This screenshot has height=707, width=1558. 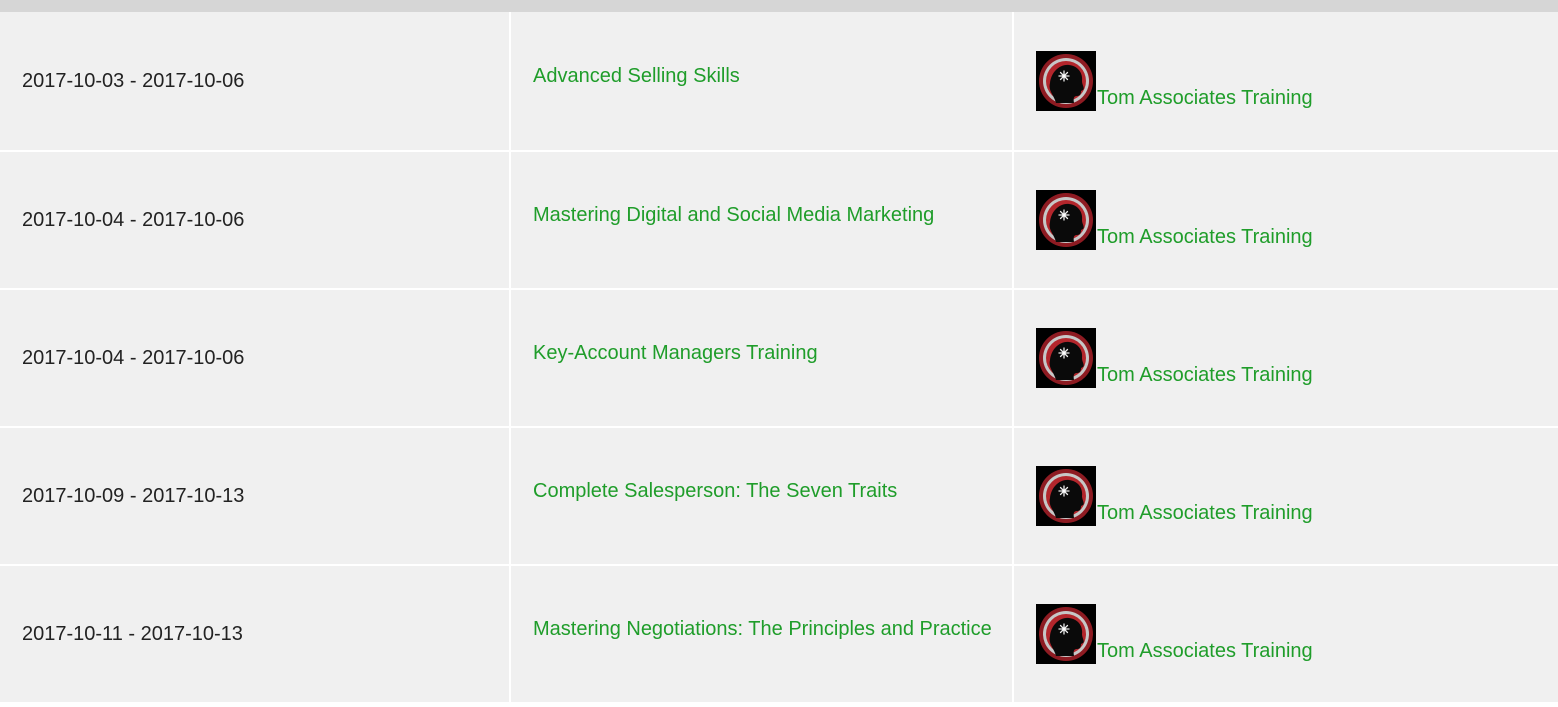 I want to click on course-cell: Complete Salesperson: The Seven Traits, so click(x=761, y=496).